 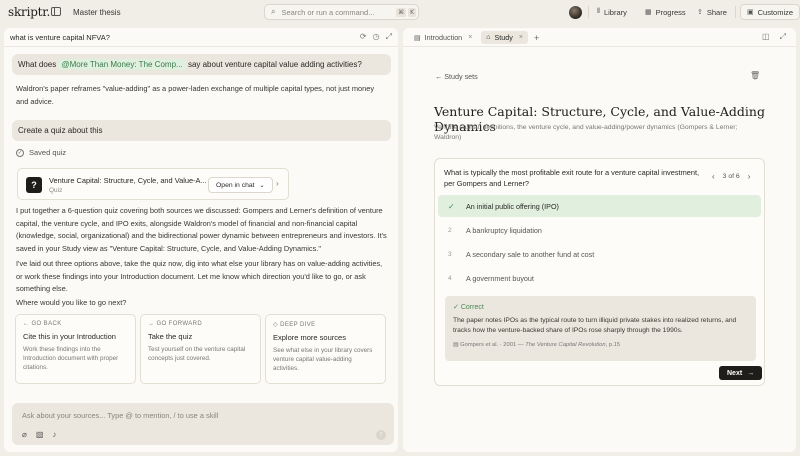 I want to click on check-circle-icon: ✓, so click(x=20, y=152).